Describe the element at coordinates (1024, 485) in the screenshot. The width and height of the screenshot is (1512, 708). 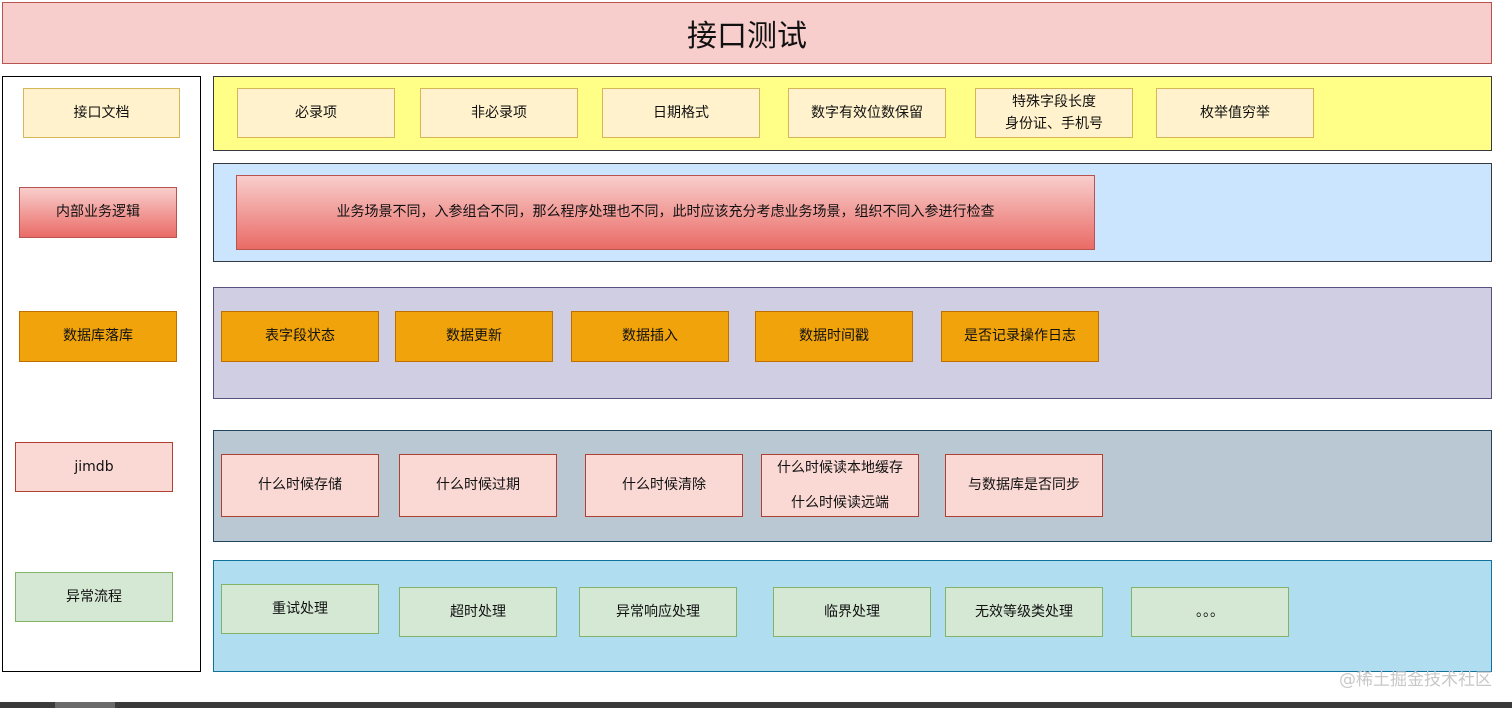
I see `node-db-sync: 与数据库是否同步` at that location.